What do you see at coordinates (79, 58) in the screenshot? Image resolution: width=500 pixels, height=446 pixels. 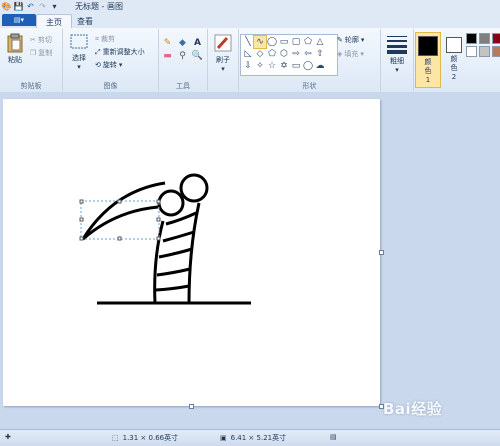 I see `select-label: 选择` at bounding box center [79, 58].